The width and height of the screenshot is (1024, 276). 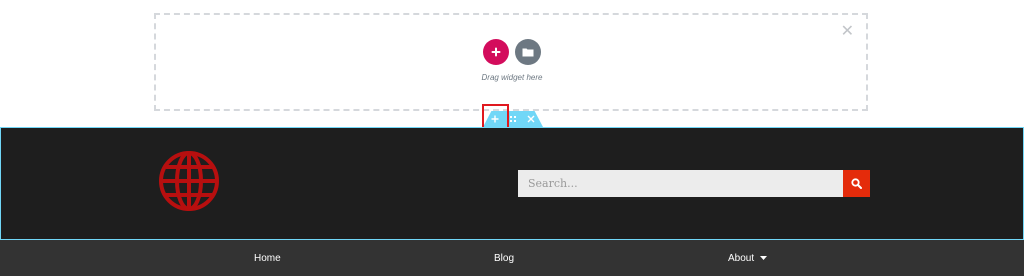 I want to click on section-handle, so click(x=513, y=119).